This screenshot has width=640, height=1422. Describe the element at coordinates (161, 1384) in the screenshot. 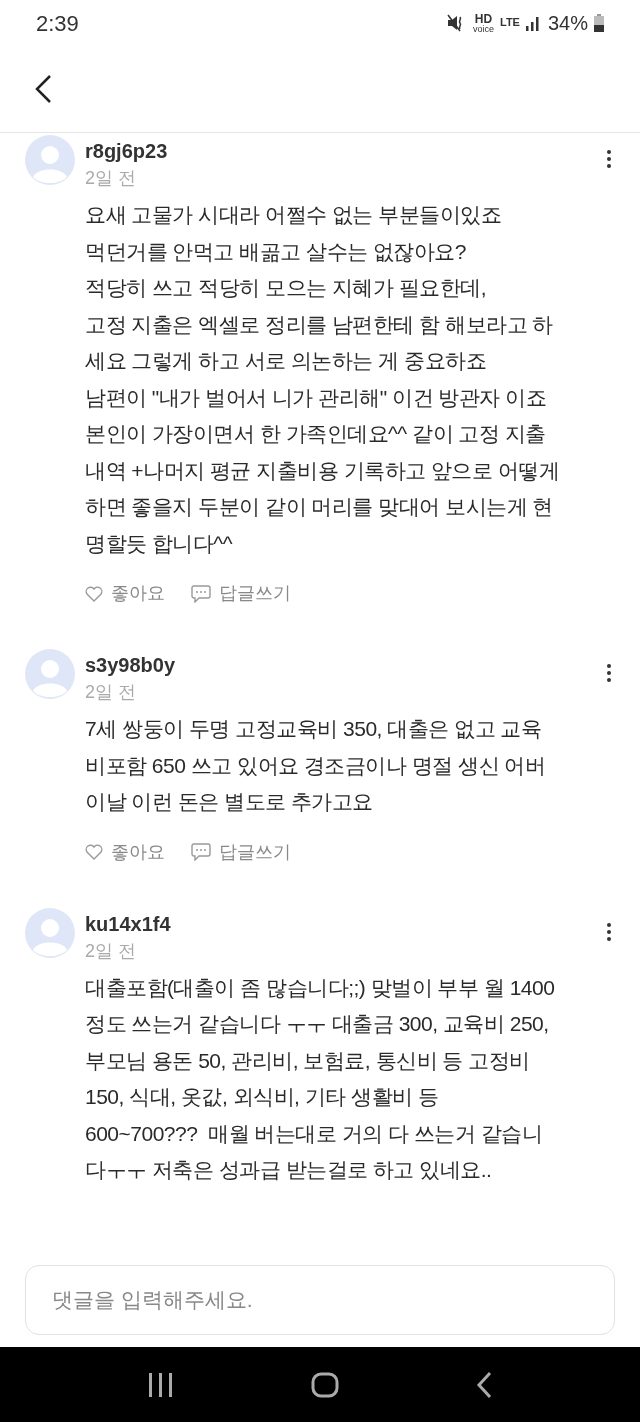

I see `recent-apps-icon` at that location.